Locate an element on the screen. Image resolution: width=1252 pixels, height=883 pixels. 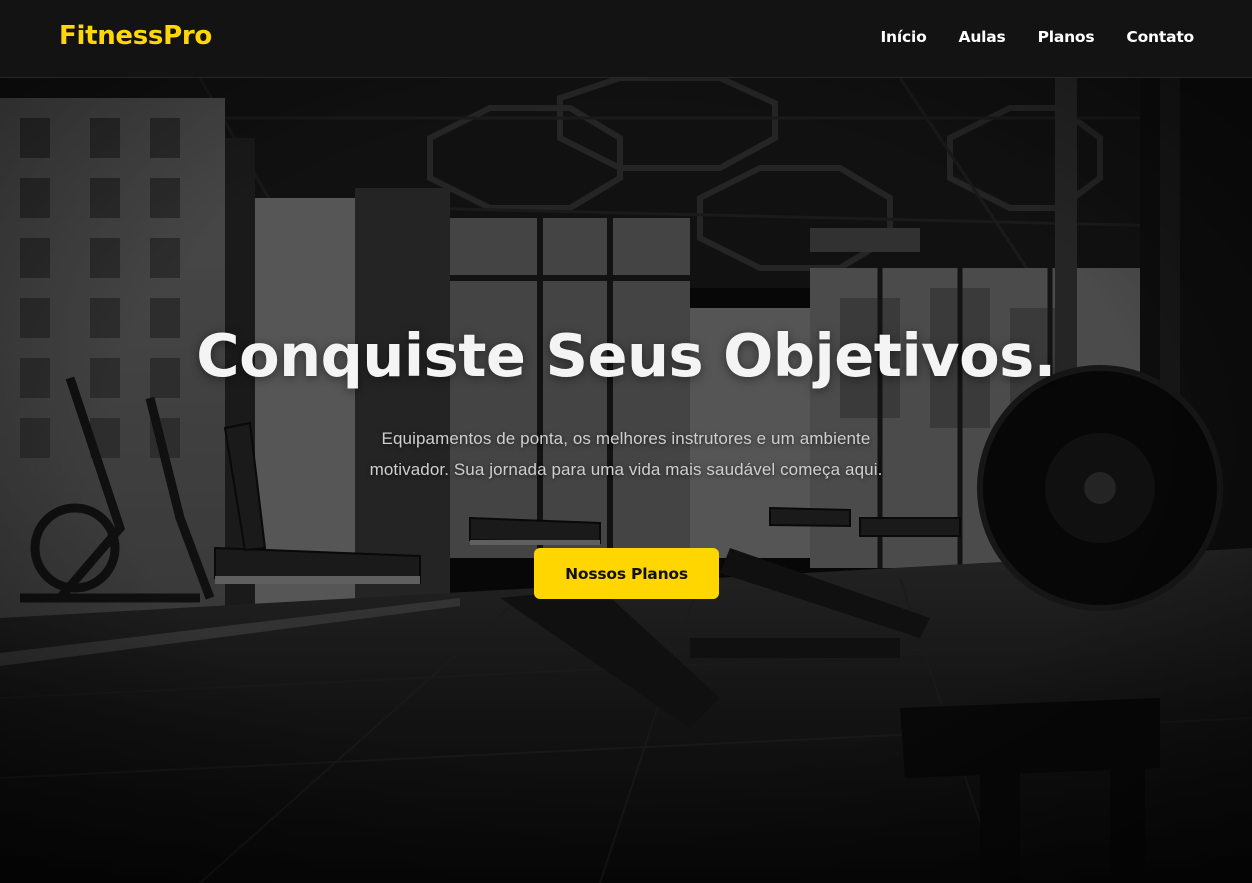
nav-link-inicio: Início is located at coordinates (903, 37).